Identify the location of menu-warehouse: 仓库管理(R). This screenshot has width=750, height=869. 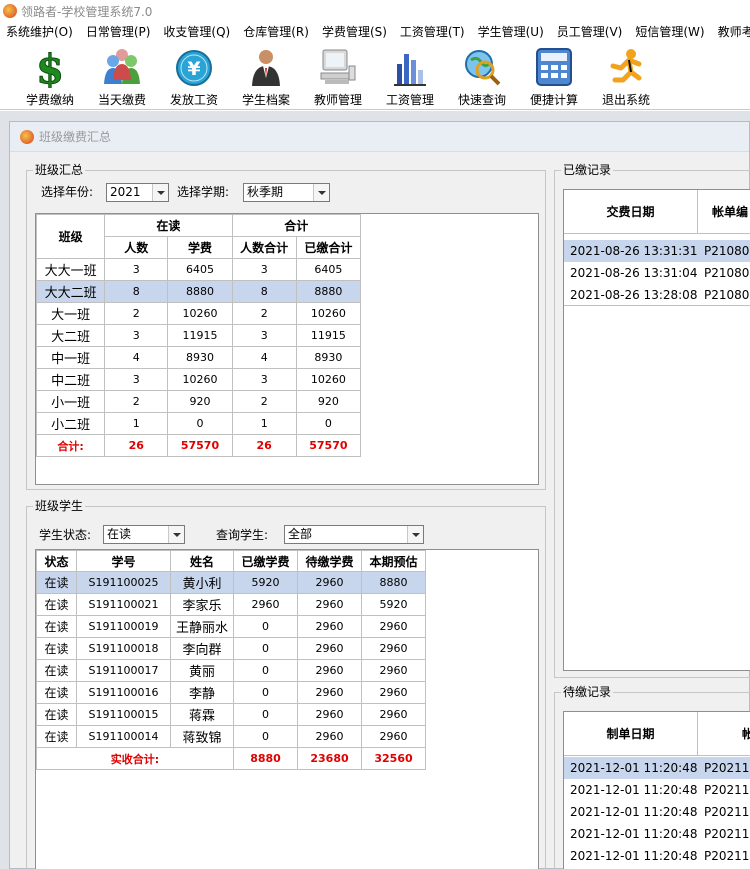
(276, 32).